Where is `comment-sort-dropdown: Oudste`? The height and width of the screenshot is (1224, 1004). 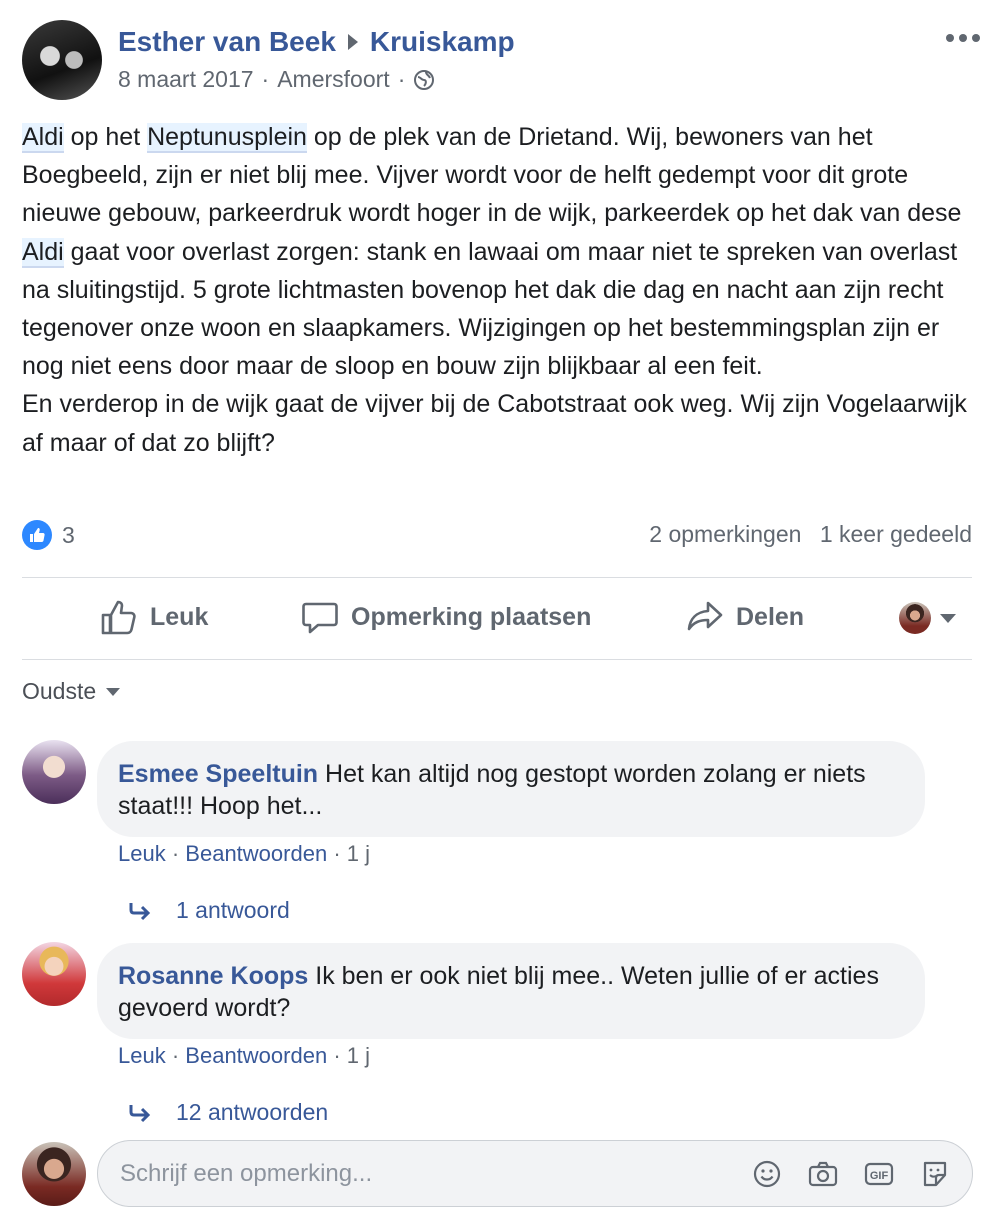 comment-sort-dropdown: Oudste is located at coordinates (71, 691).